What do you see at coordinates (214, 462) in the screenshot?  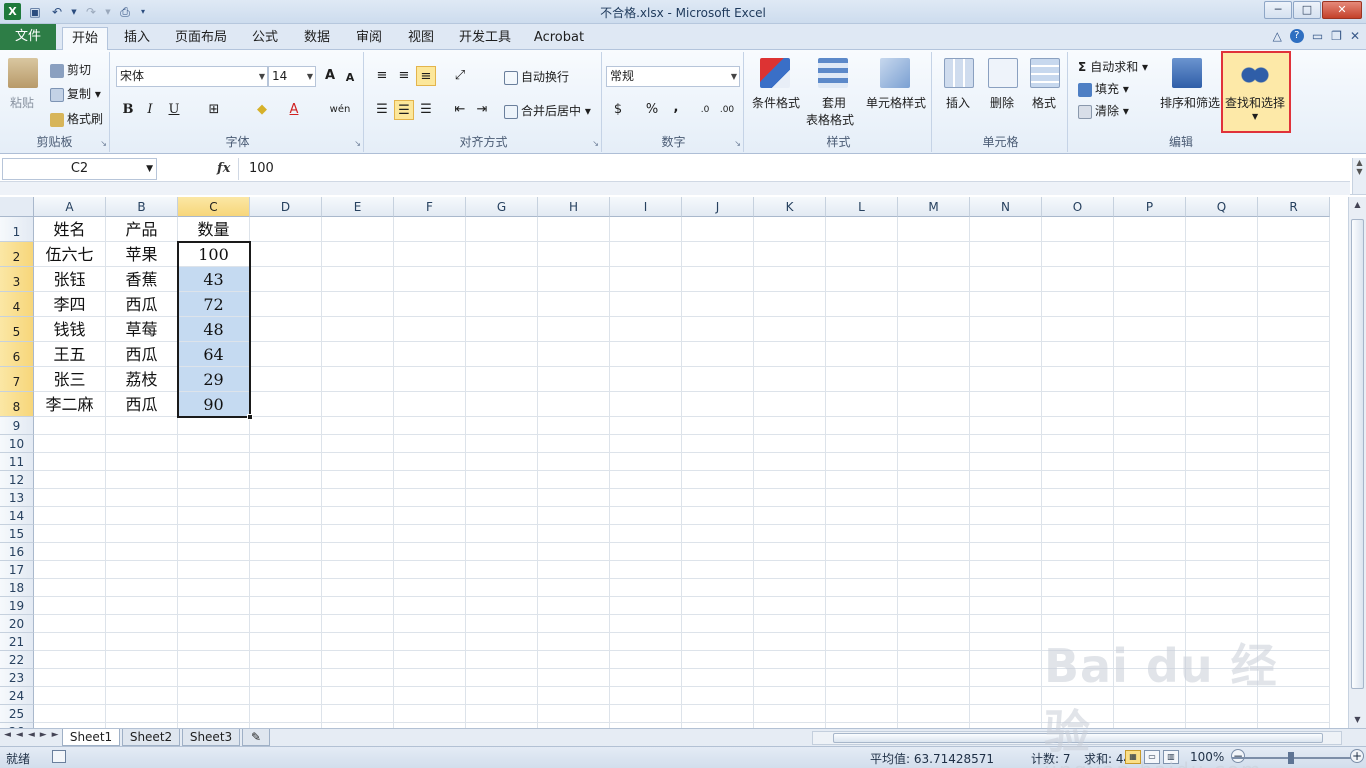 I see `cell-c11` at bounding box center [214, 462].